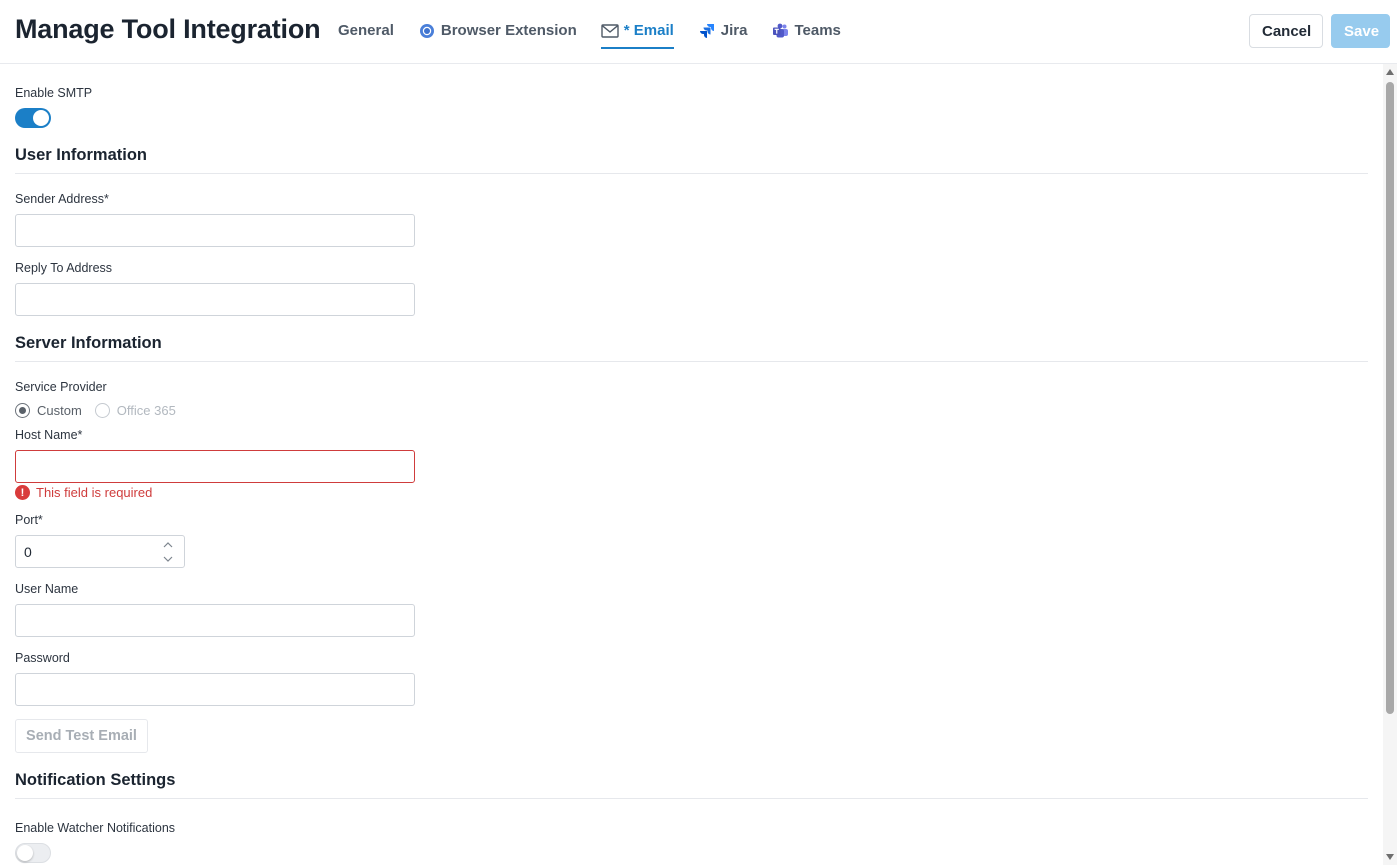 This screenshot has width=1397, height=865. I want to click on sender-address-input, so click(215, 230).